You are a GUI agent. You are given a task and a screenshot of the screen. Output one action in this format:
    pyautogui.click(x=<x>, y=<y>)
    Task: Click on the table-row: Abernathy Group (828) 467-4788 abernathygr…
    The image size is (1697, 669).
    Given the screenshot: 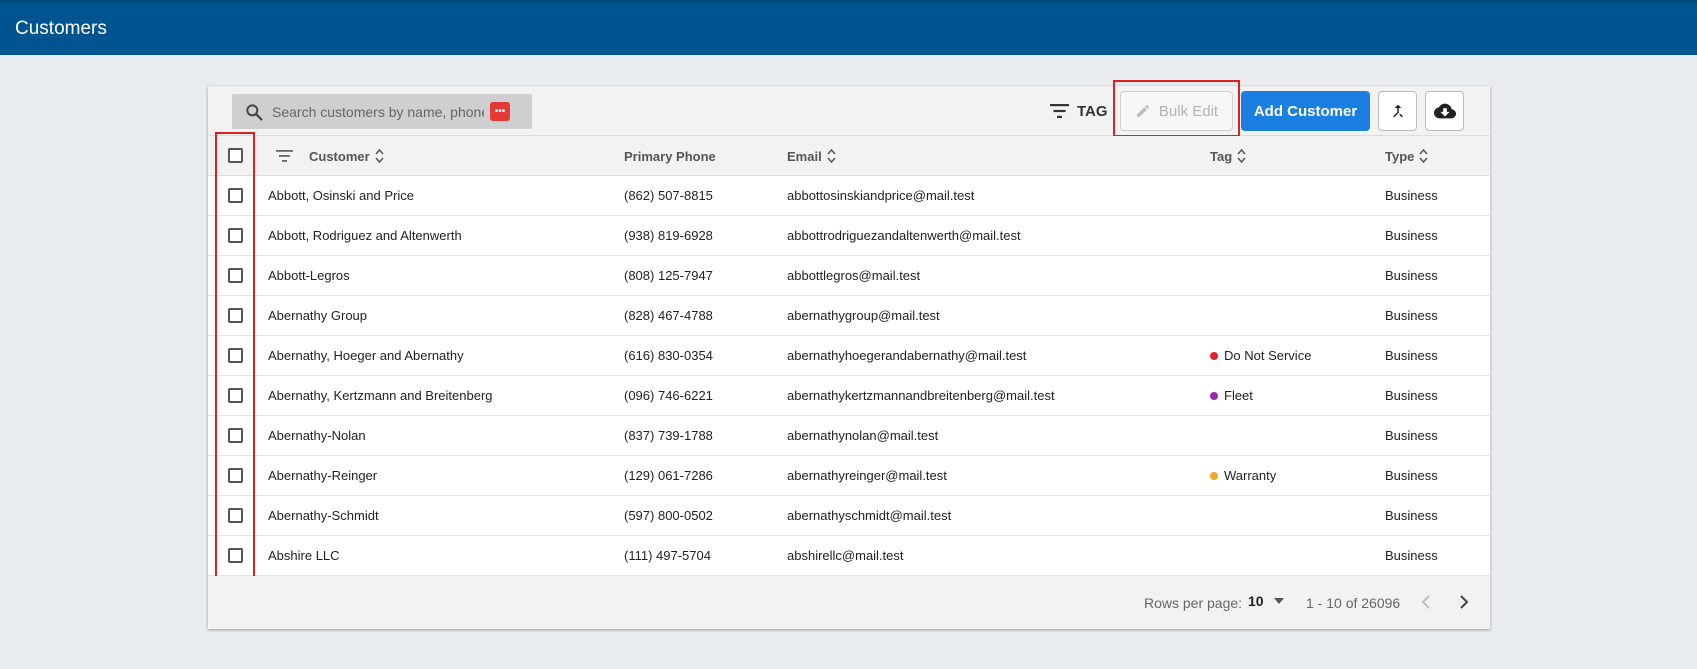 What is the action you would take?
    pyautogui.click(x=849, y=316)
    